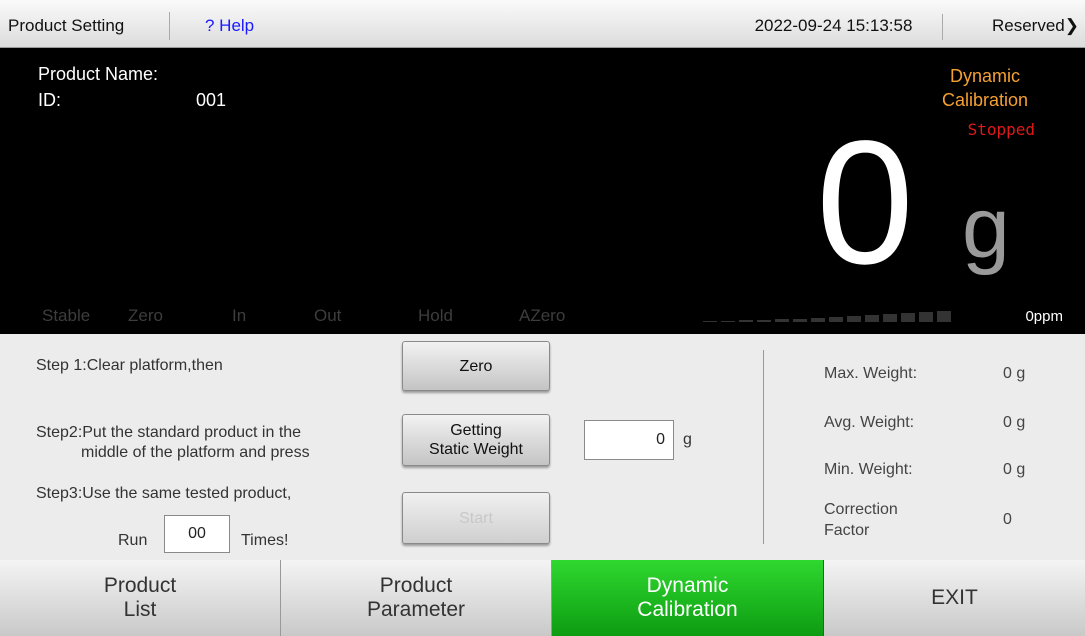 The height and width of the screenshot is (636, 1085). Describe the element at coordinates (164, 493) in the screenshot. I see `step3-text: Step3:Use the same tested product,` at that location.